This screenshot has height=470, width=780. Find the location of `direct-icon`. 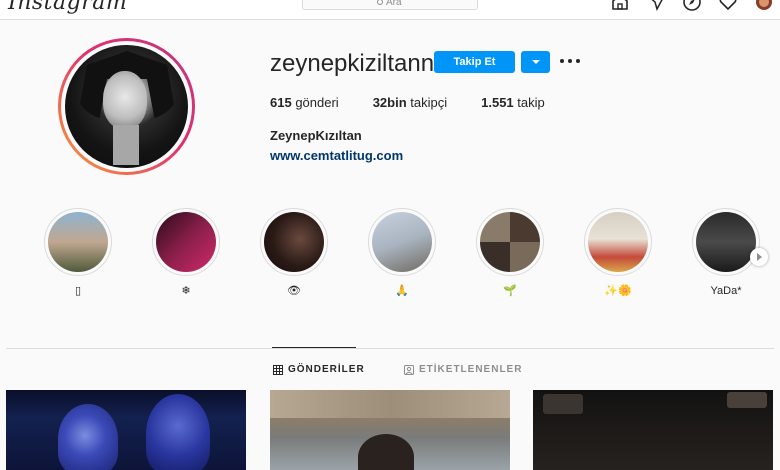

direct-icon is located at coordinates (656, 6).